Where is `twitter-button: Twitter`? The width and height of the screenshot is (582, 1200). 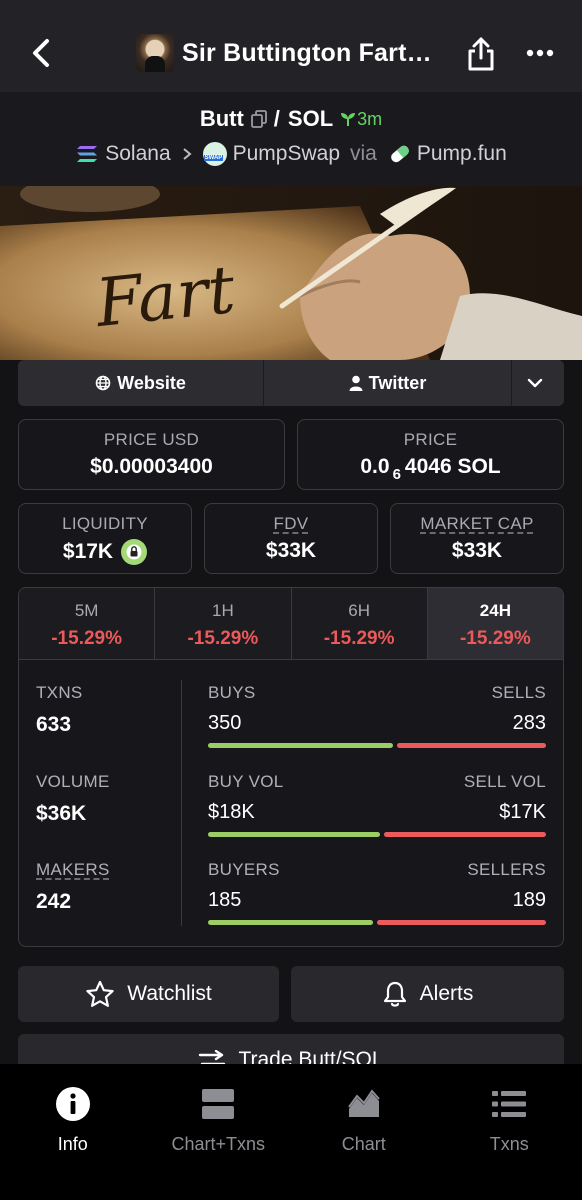
twitter-button: Twitter is located at coordinates (388, 383).